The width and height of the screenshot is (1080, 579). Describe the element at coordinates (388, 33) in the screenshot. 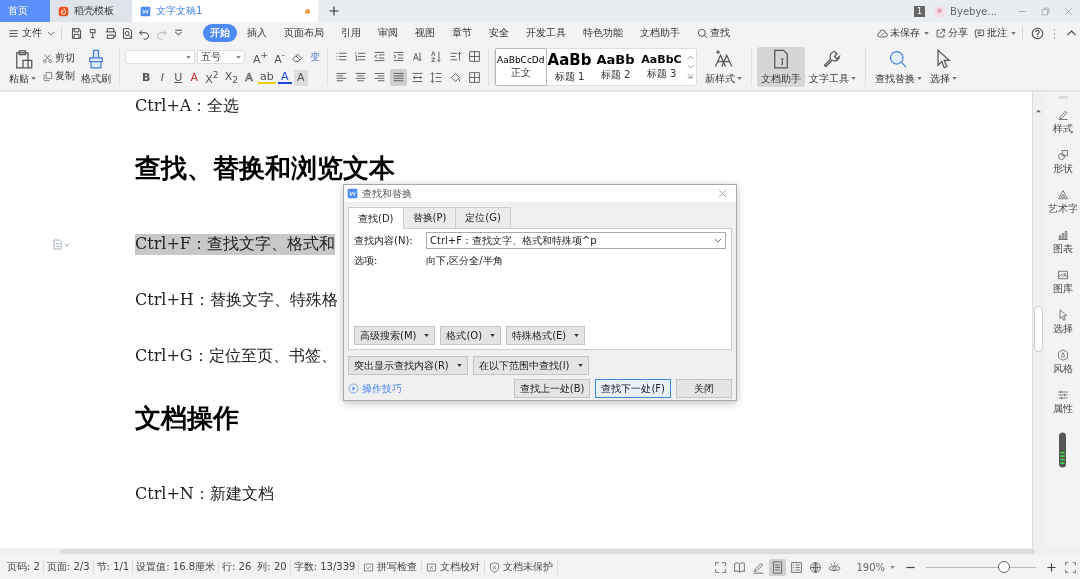

I see `ribbon-tab: 审阅` at that location.